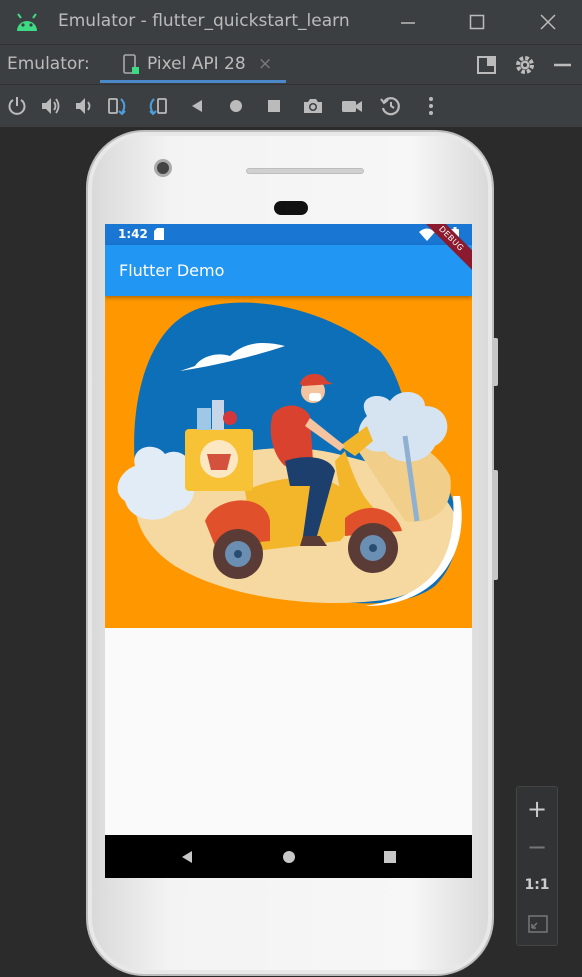  I want to click on emulator-toolbar, so click(291, 106).